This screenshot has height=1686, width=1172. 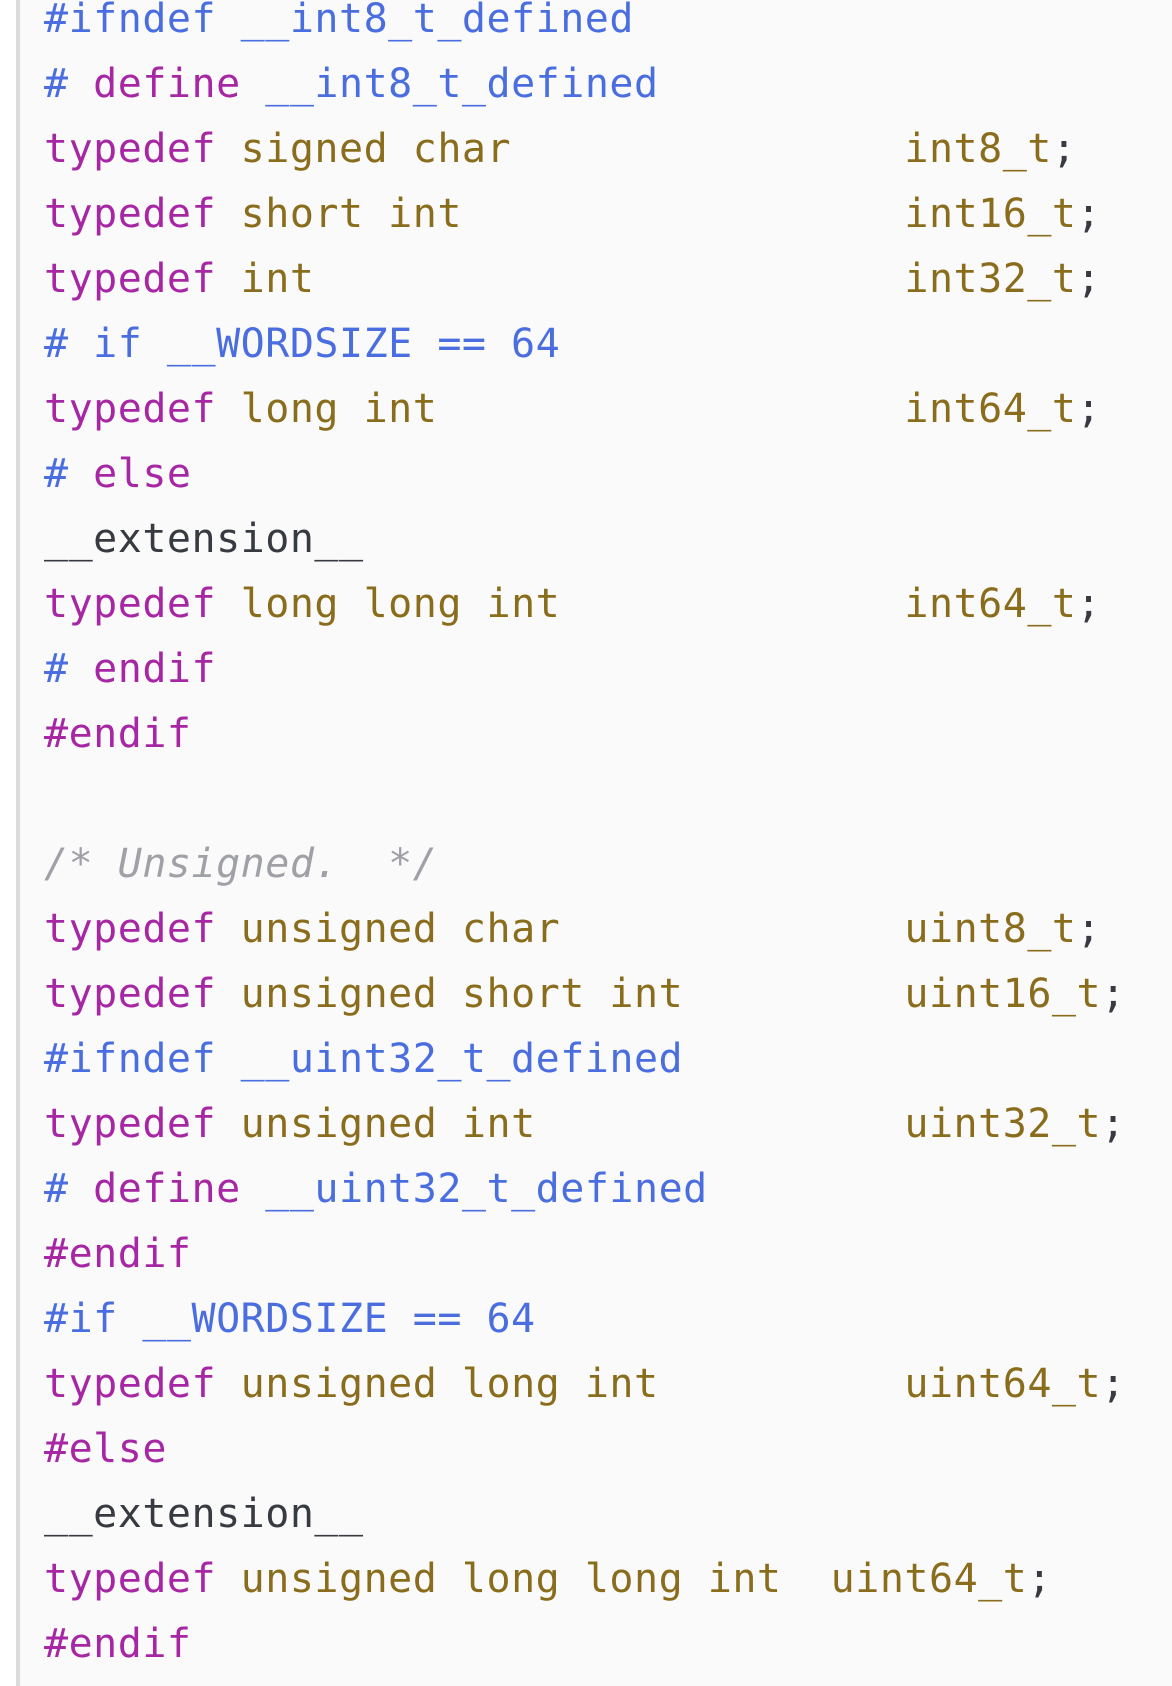 What do you see at coordinates (462, 994) in the screenshot?
I see `code-token: unsigned short int` at bounding box center [462, 994].